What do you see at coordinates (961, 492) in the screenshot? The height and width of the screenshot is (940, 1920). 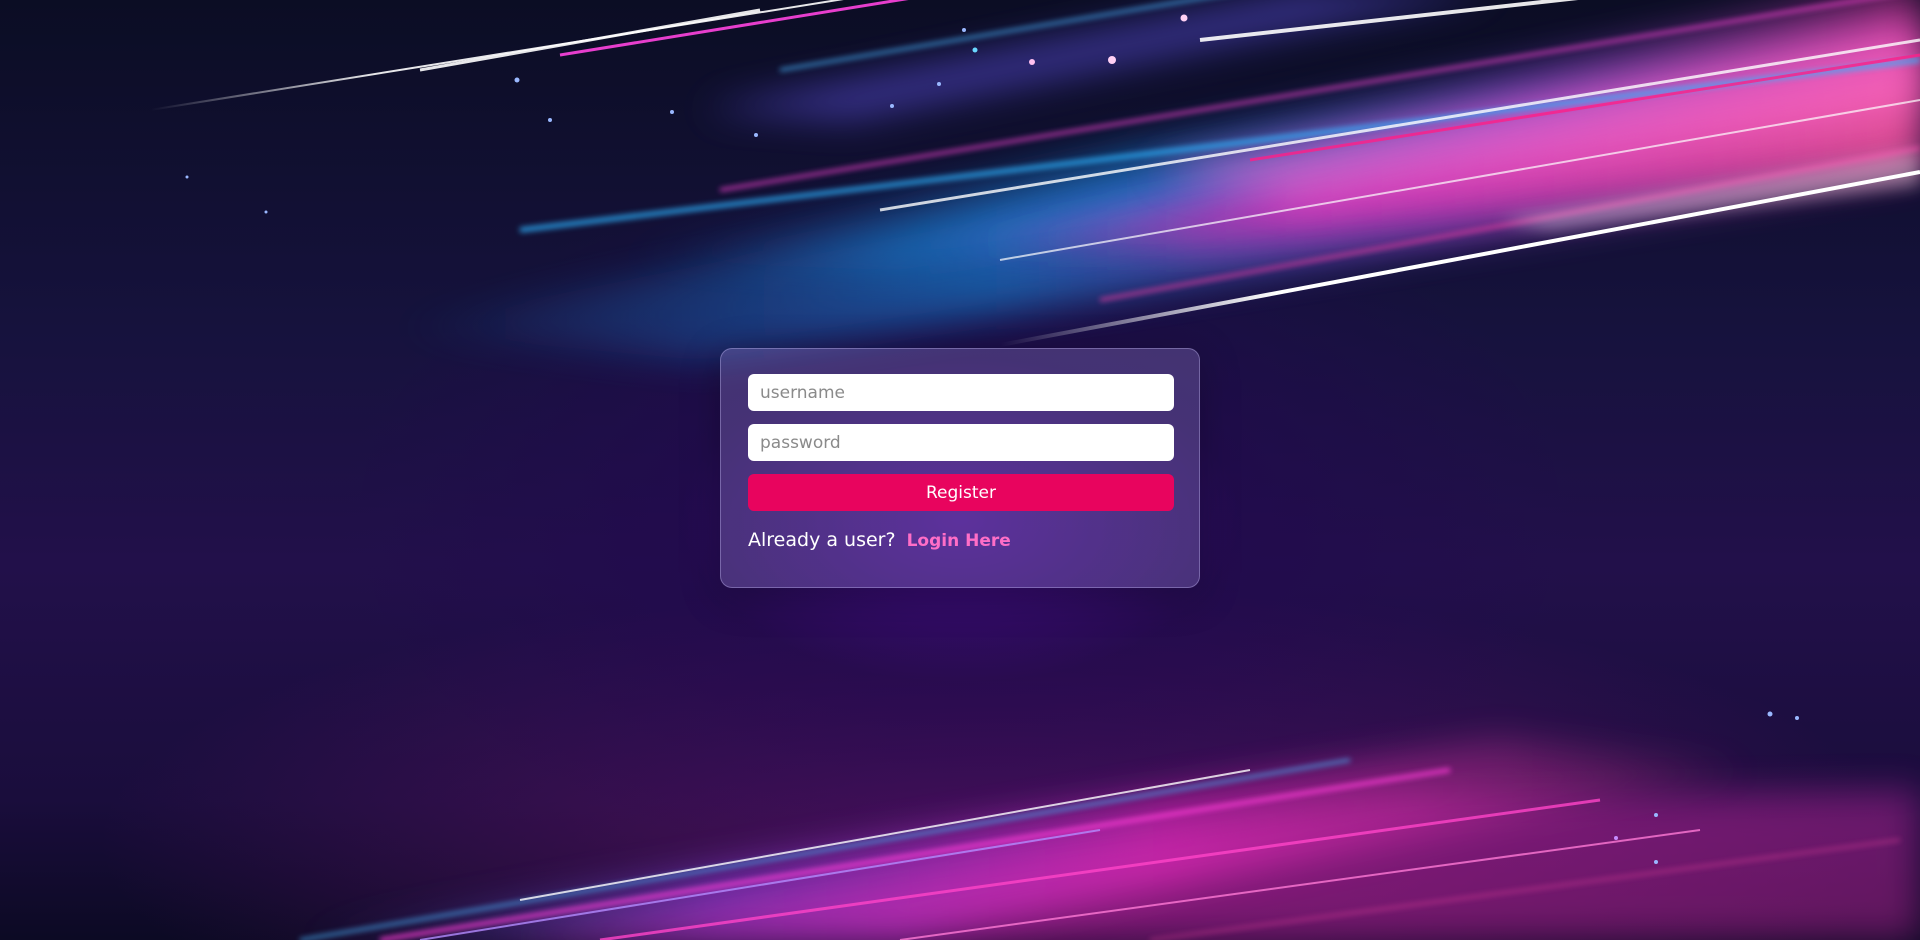 I see `register-button: Register` at bounding box center [961, 492].